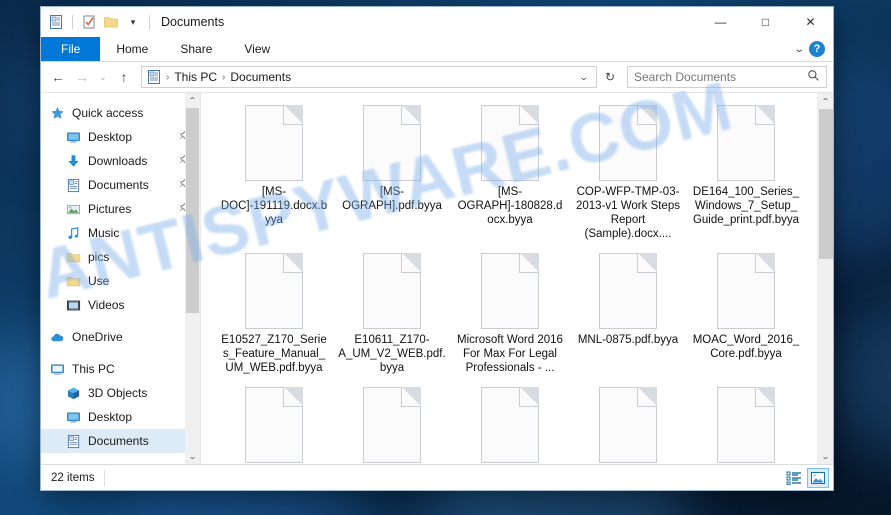 This screenshot has width=891, height=515. I want to click on properties-icon, so click(89, 22).